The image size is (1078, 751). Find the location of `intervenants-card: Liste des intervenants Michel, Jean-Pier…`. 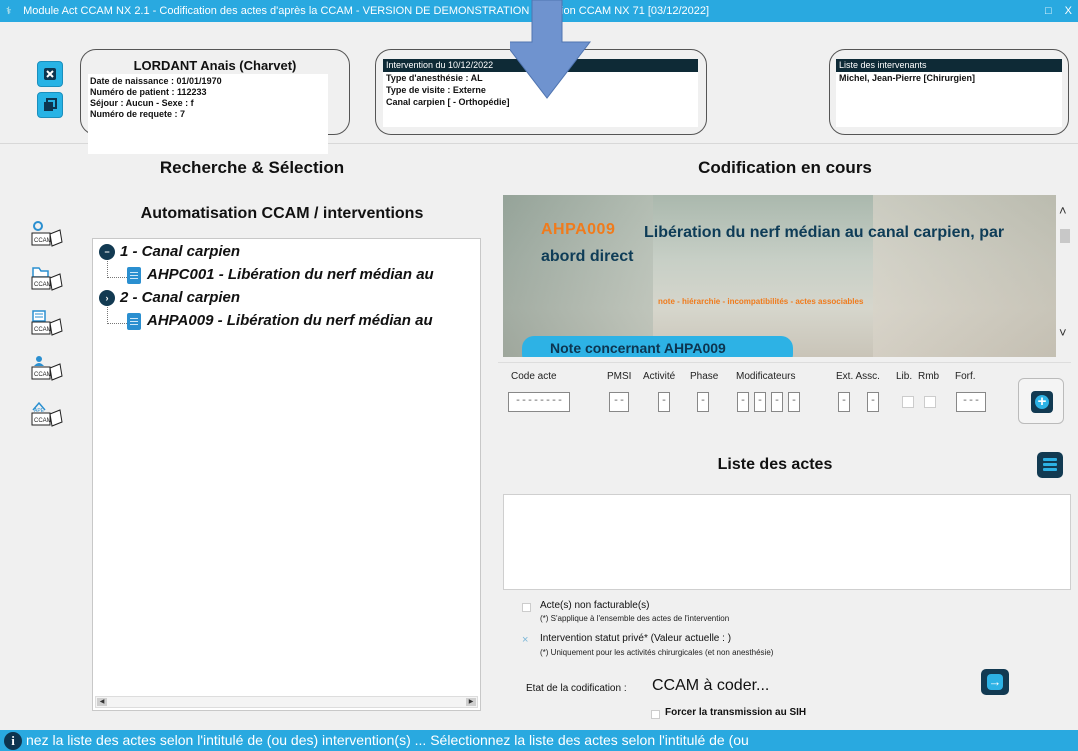

intervenants-card: Liste des intervenants Michel, Jean-Pier… is located at coordinates (949, 92).